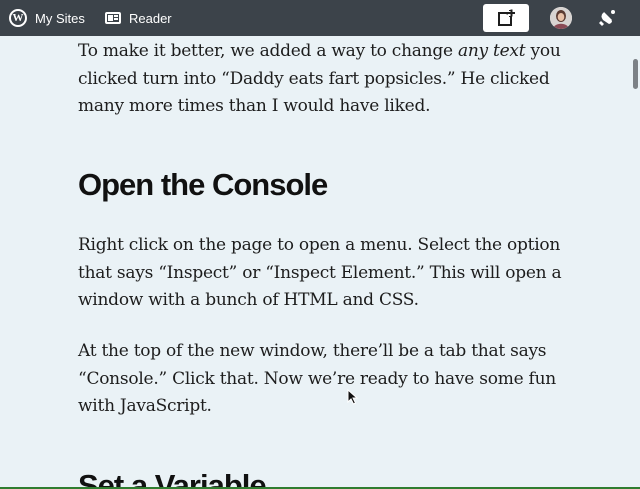 This screenshot has height=489, width=640. I want to click on masterbar: W My Sites Reader, so click(320, 18).